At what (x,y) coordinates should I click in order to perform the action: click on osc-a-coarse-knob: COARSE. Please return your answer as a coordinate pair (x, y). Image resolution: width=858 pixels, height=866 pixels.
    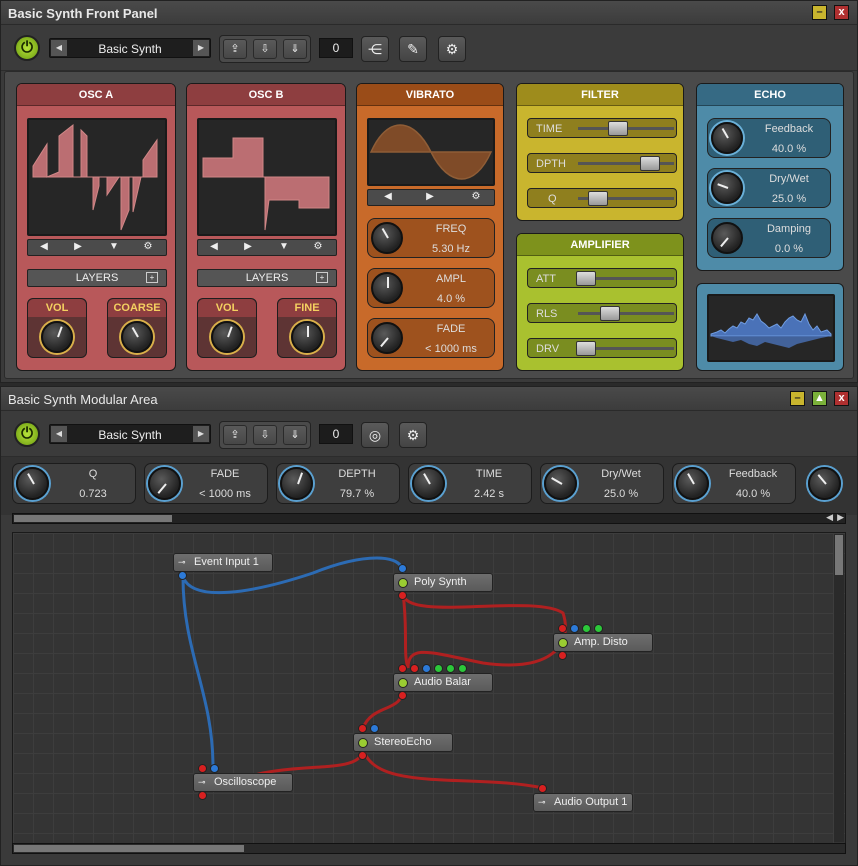
    Looking at the image, I should click on (137, 328).